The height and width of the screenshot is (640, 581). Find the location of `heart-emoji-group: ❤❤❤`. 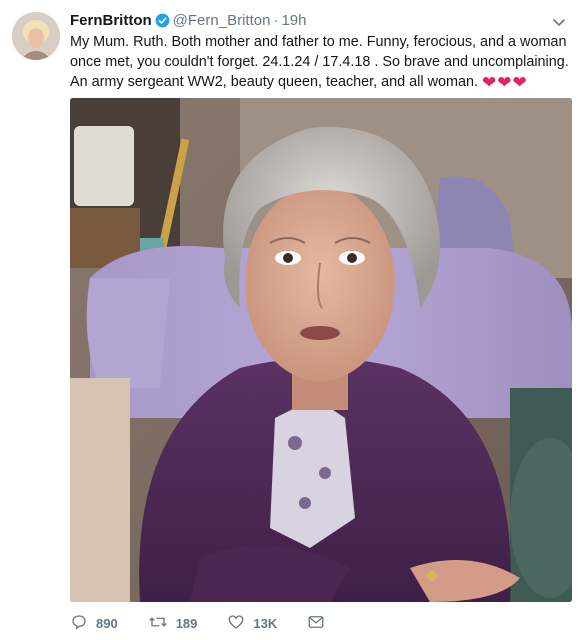

heart-emoji-group: ❤❤❤ is located at coordinates (505, 83).